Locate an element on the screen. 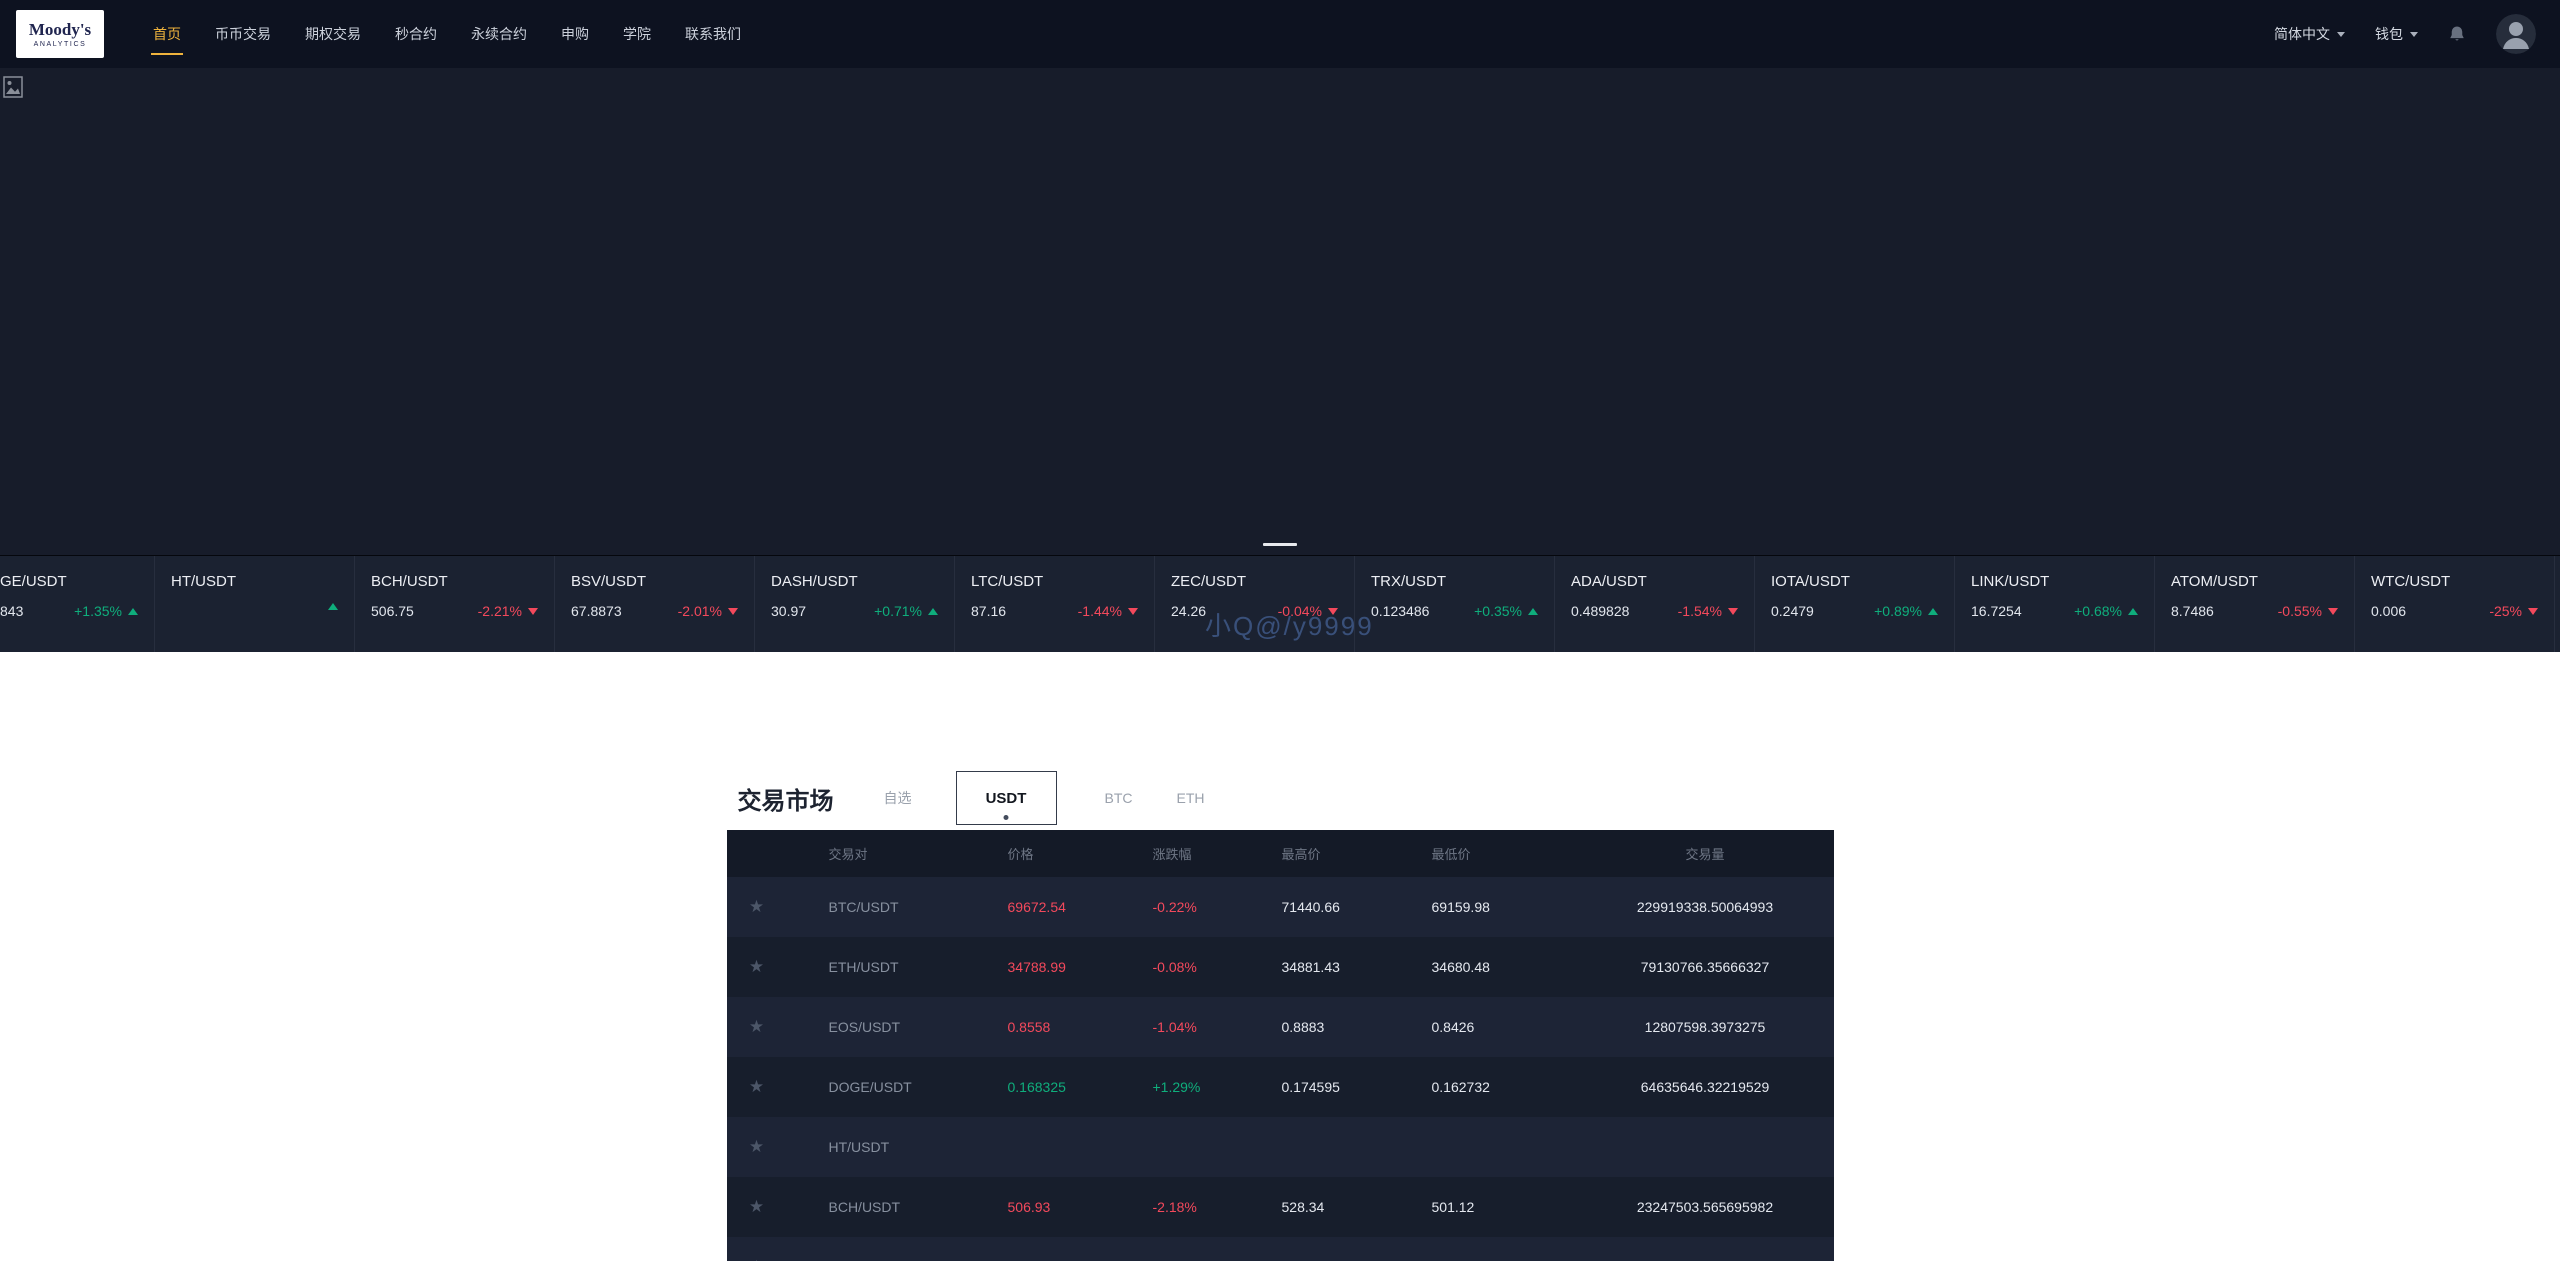 The width and height of the screenshot is (2560, 1261). chevron-down-icon is located at coordinates (2341, 34).